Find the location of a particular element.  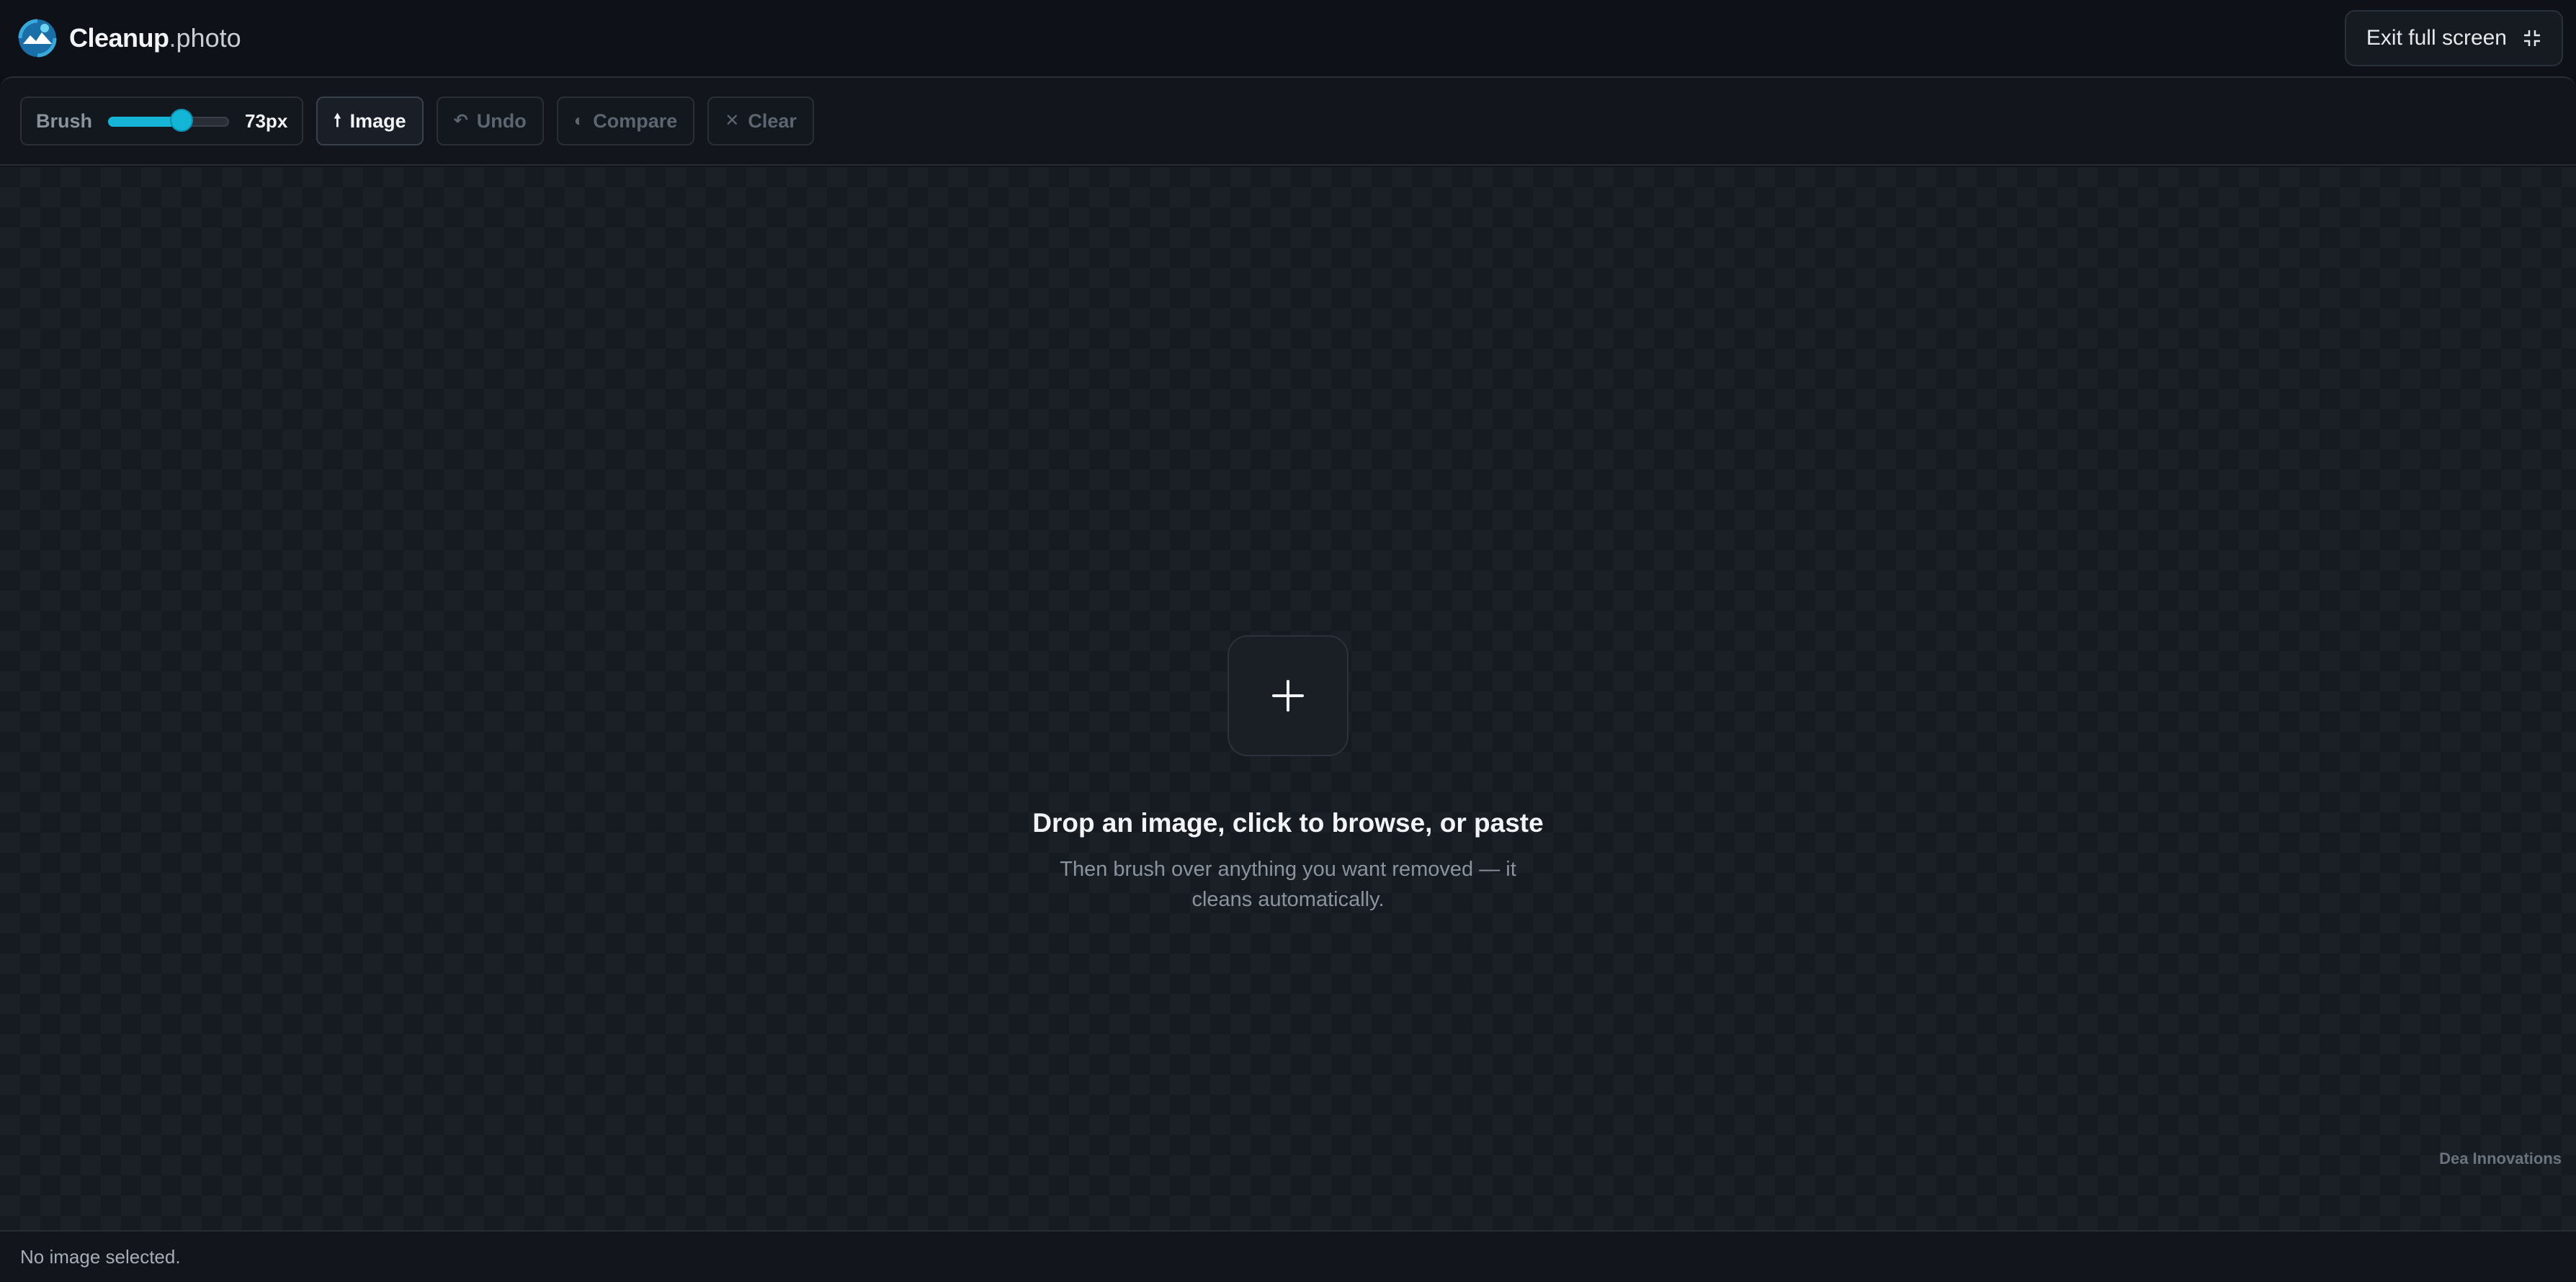

arrow-up-icon: 🠕 is located at coordinates (337, 121).